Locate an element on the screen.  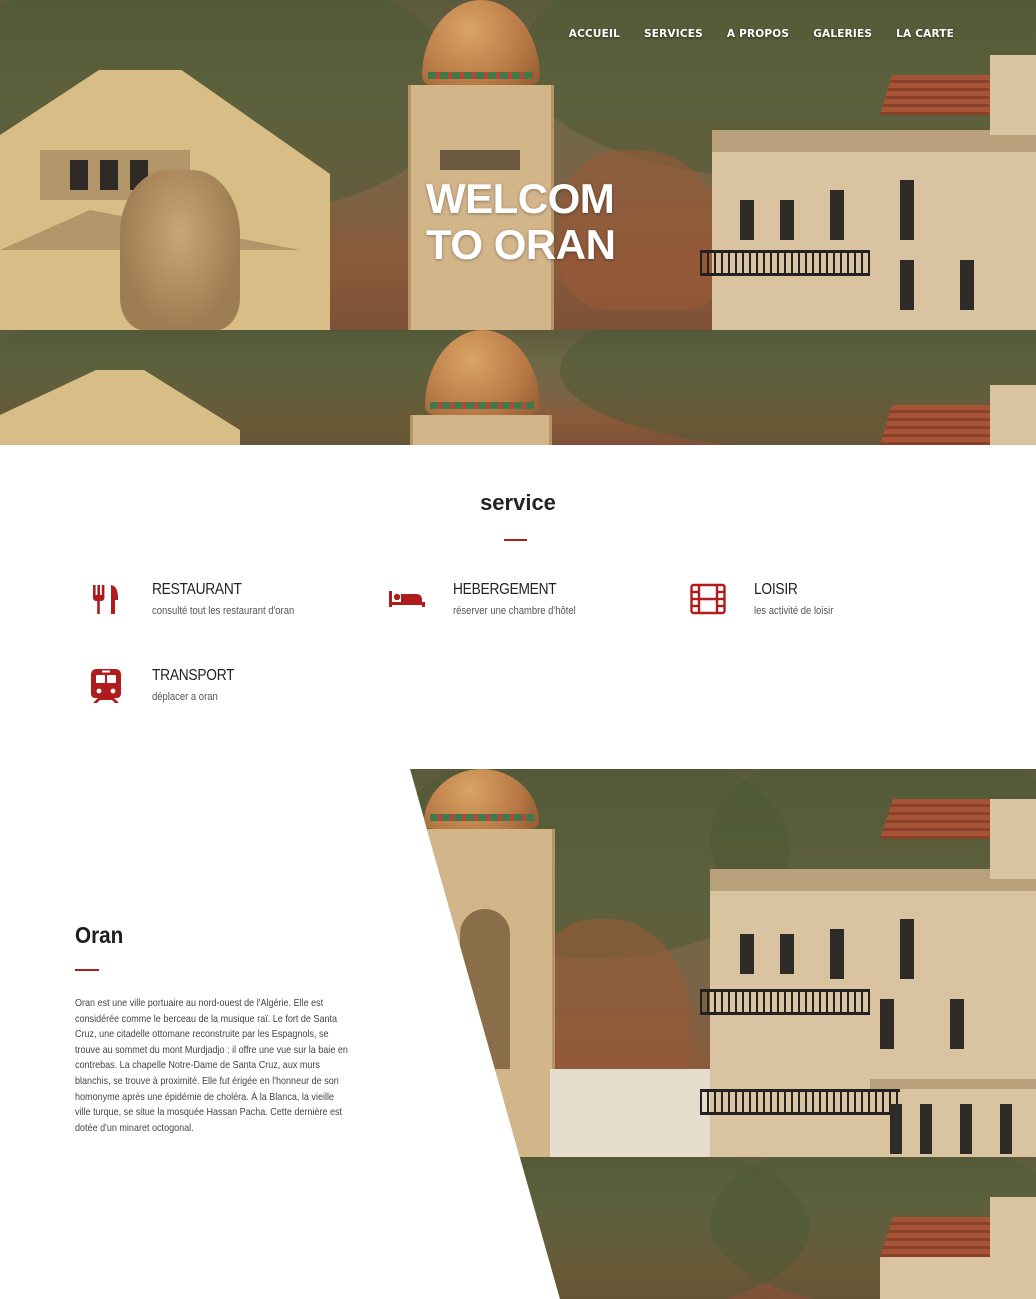
nav-item-services: SERVICES is located at coordinates (673, 34).